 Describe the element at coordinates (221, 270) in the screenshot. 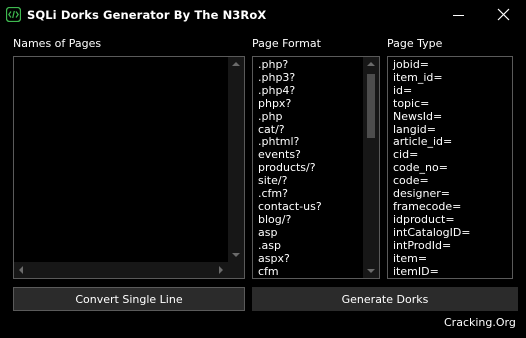

I see `scroll-right-arrow-icon` at that location.